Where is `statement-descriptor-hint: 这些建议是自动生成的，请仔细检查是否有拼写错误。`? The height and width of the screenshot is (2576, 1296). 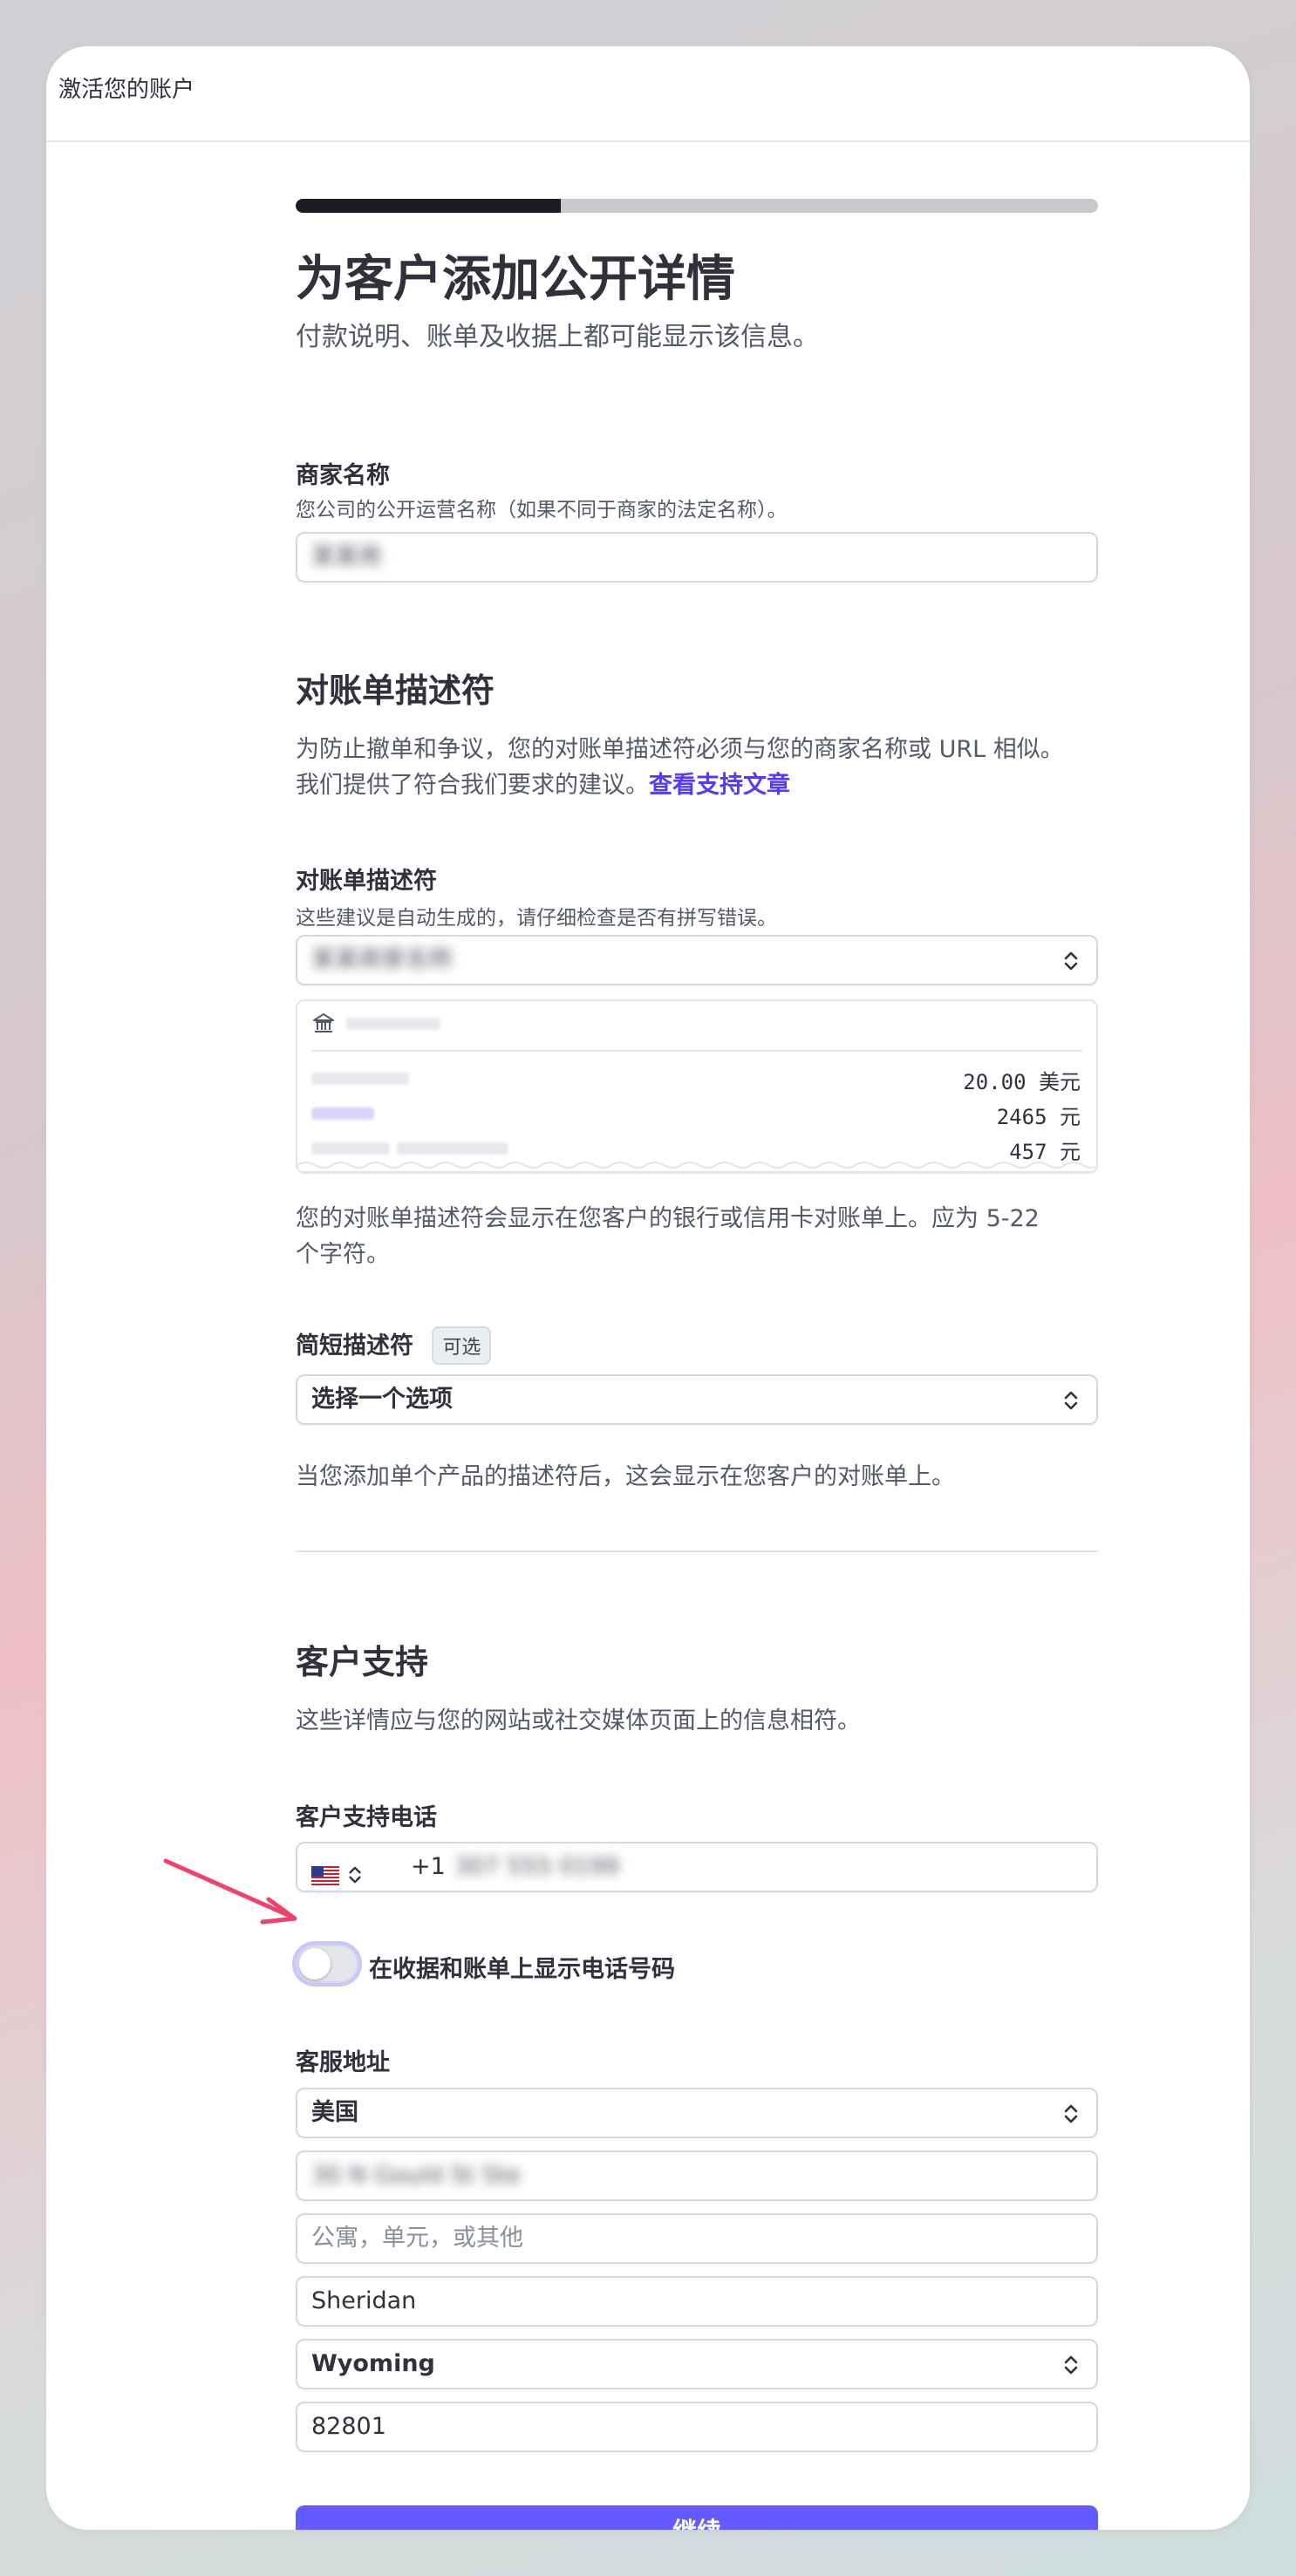 statement-descriptor-hint: 这些建议是自动生成的，请仔细检查是否有拼写错误。 is located at coordinates (536, 919).